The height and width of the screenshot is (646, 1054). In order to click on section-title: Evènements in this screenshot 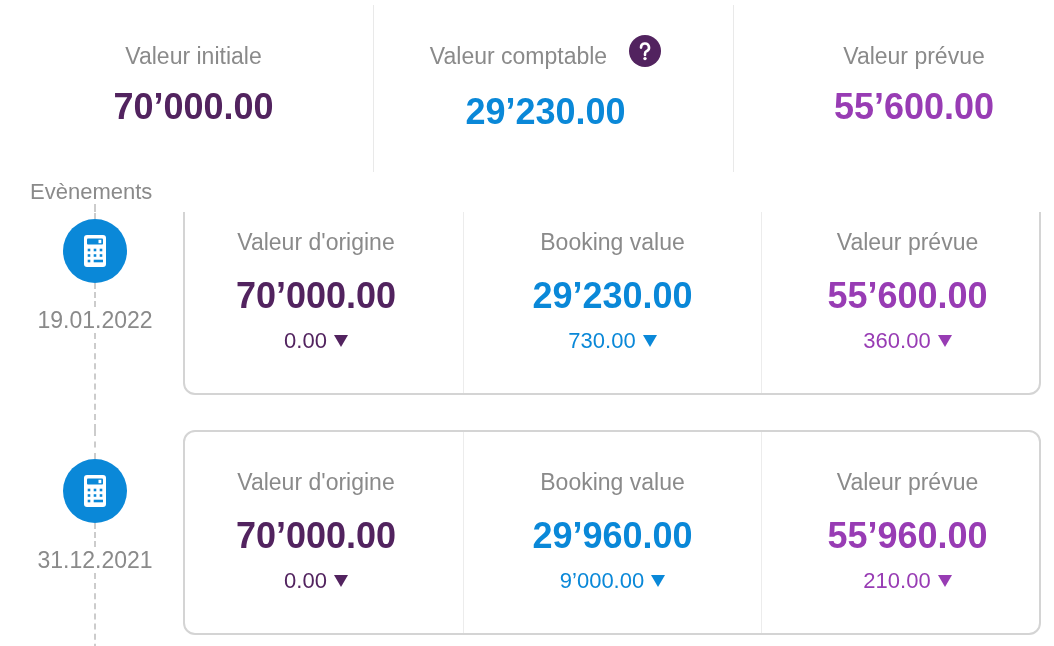, I will do `click(91, 192)`.